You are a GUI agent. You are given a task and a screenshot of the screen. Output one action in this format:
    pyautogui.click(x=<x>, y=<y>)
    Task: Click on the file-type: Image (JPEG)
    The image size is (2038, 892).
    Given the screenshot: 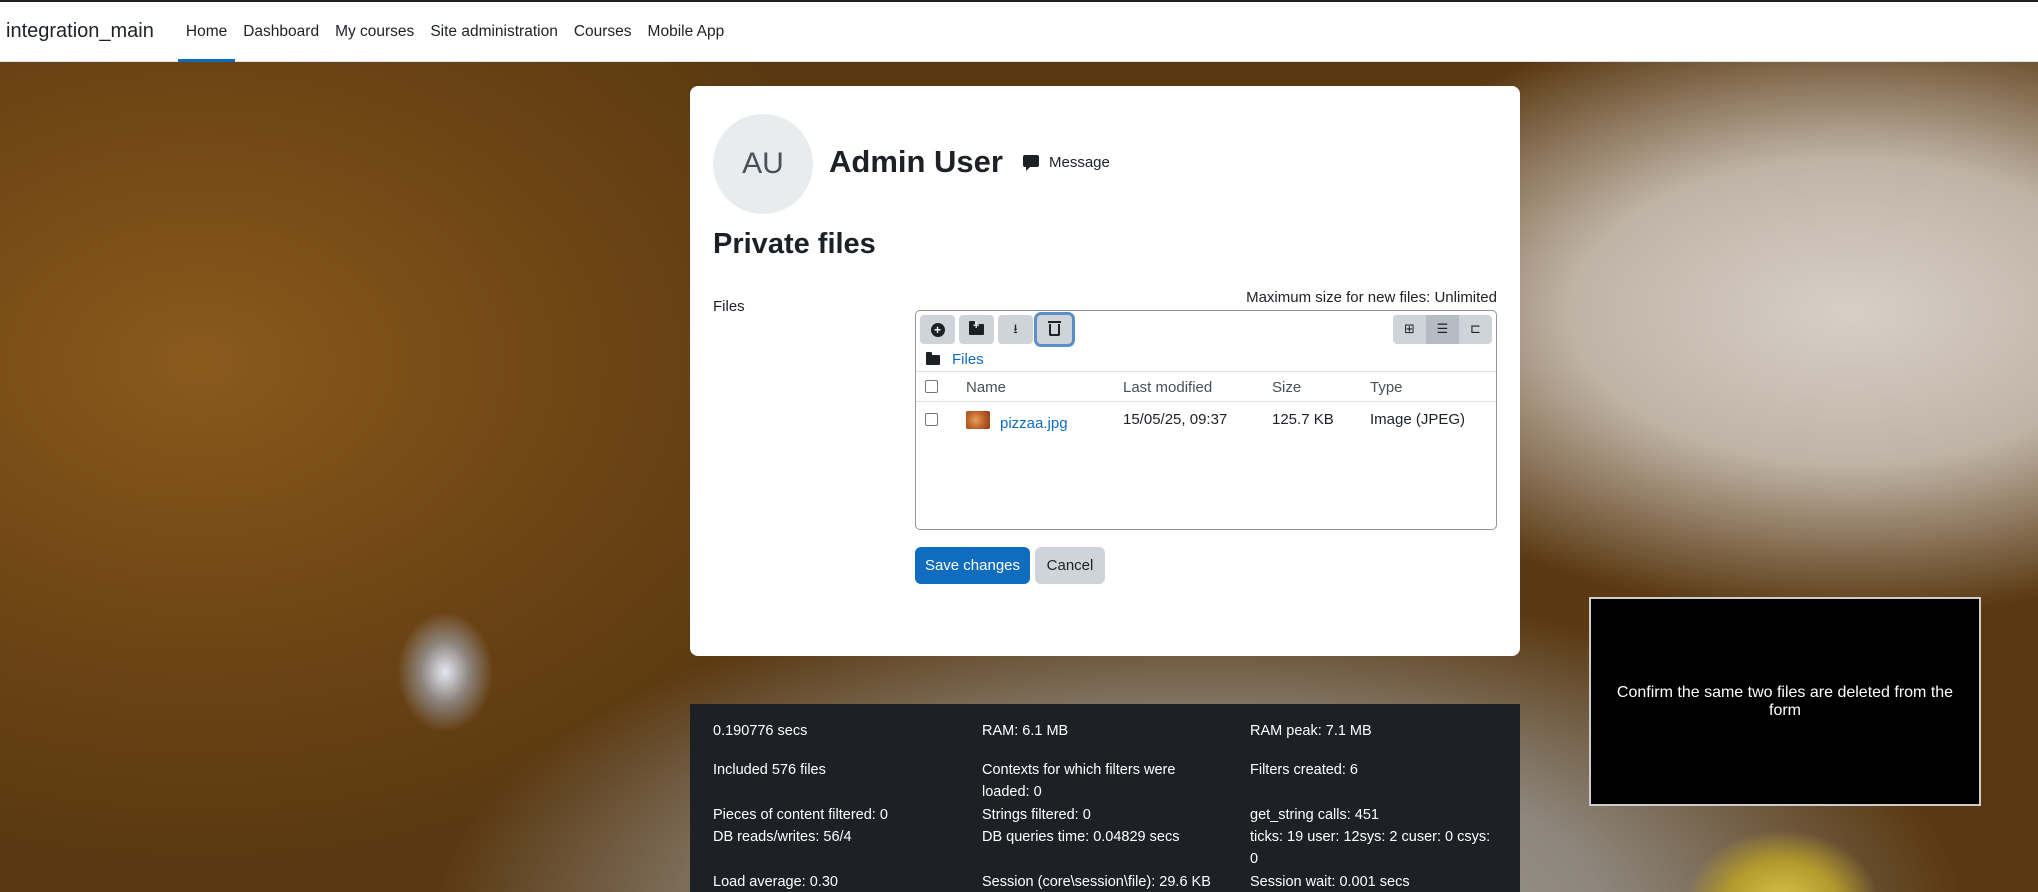 What is the action you would take?
    pyautogui.click(x=1418, y=419)
    